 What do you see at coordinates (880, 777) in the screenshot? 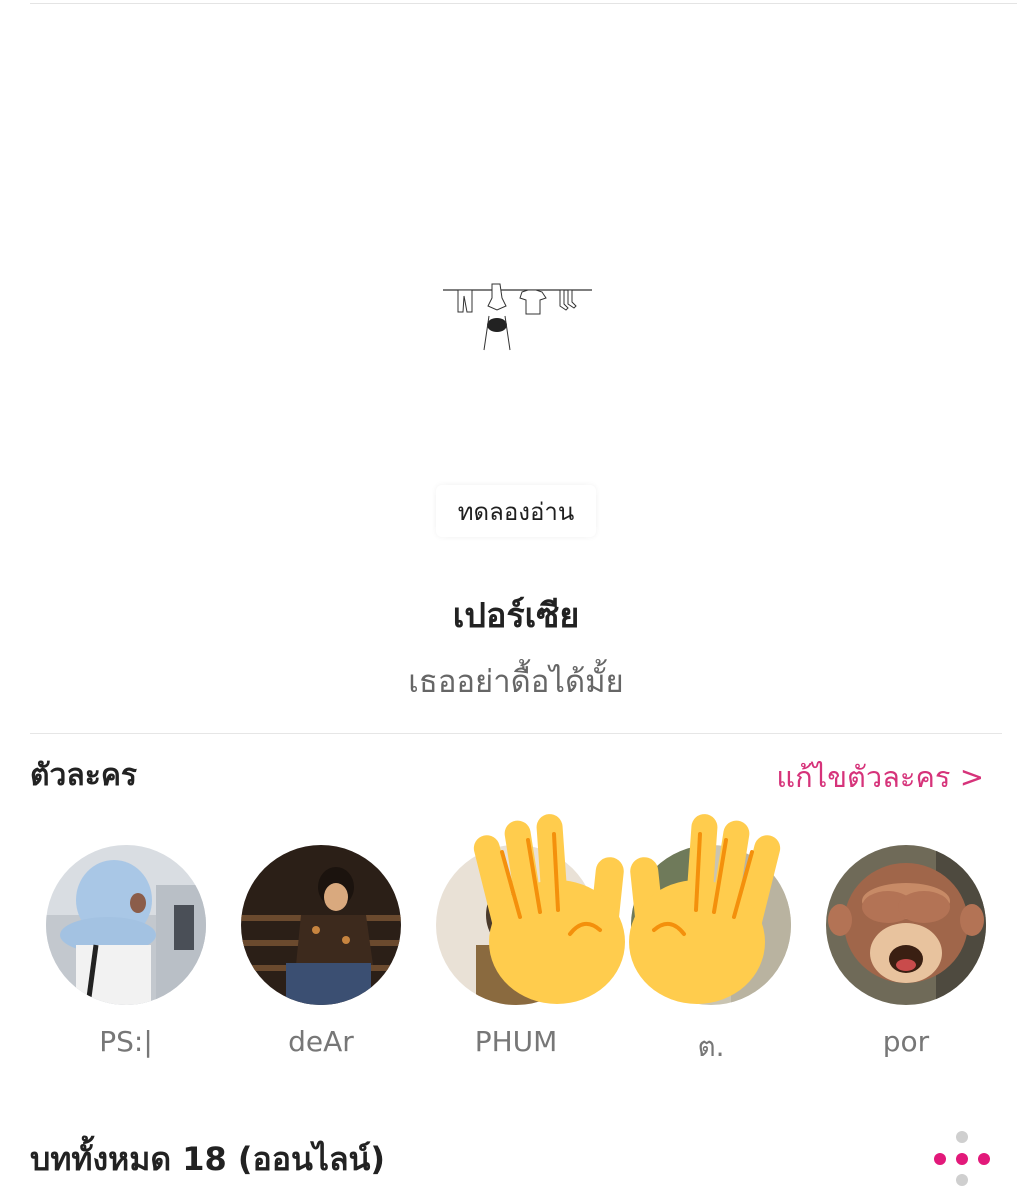
I see `edit-characters-link: แก้ไขตัวละคร >` at bounding box center [880, 777].